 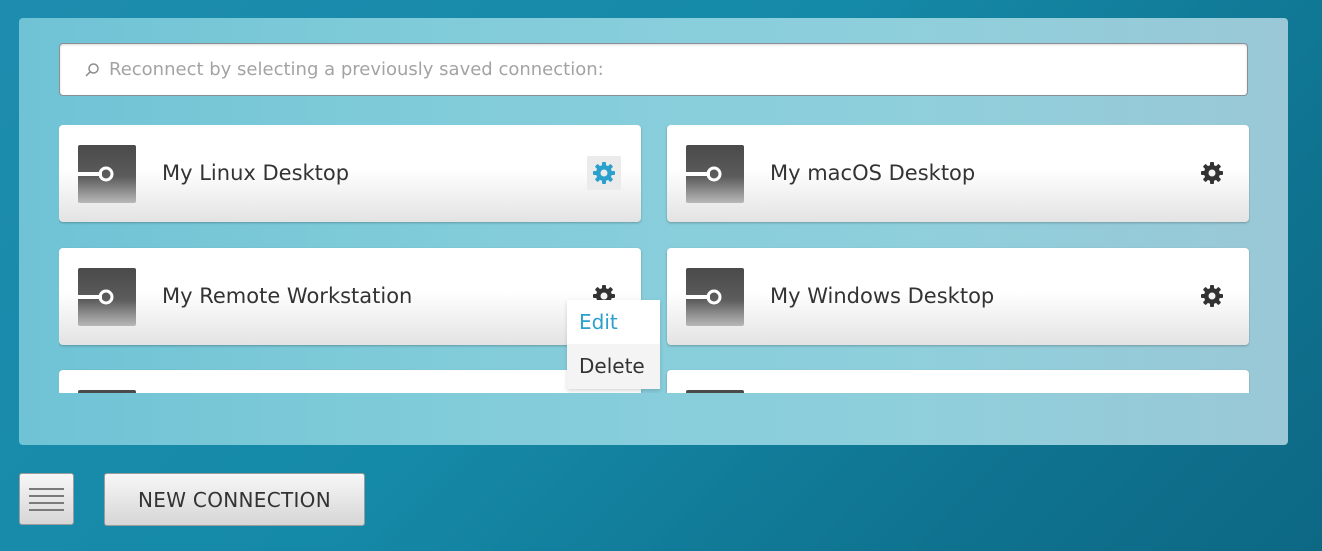 I want to click on connection-context-menu: Edit Delete, so click(x=613, y=344).